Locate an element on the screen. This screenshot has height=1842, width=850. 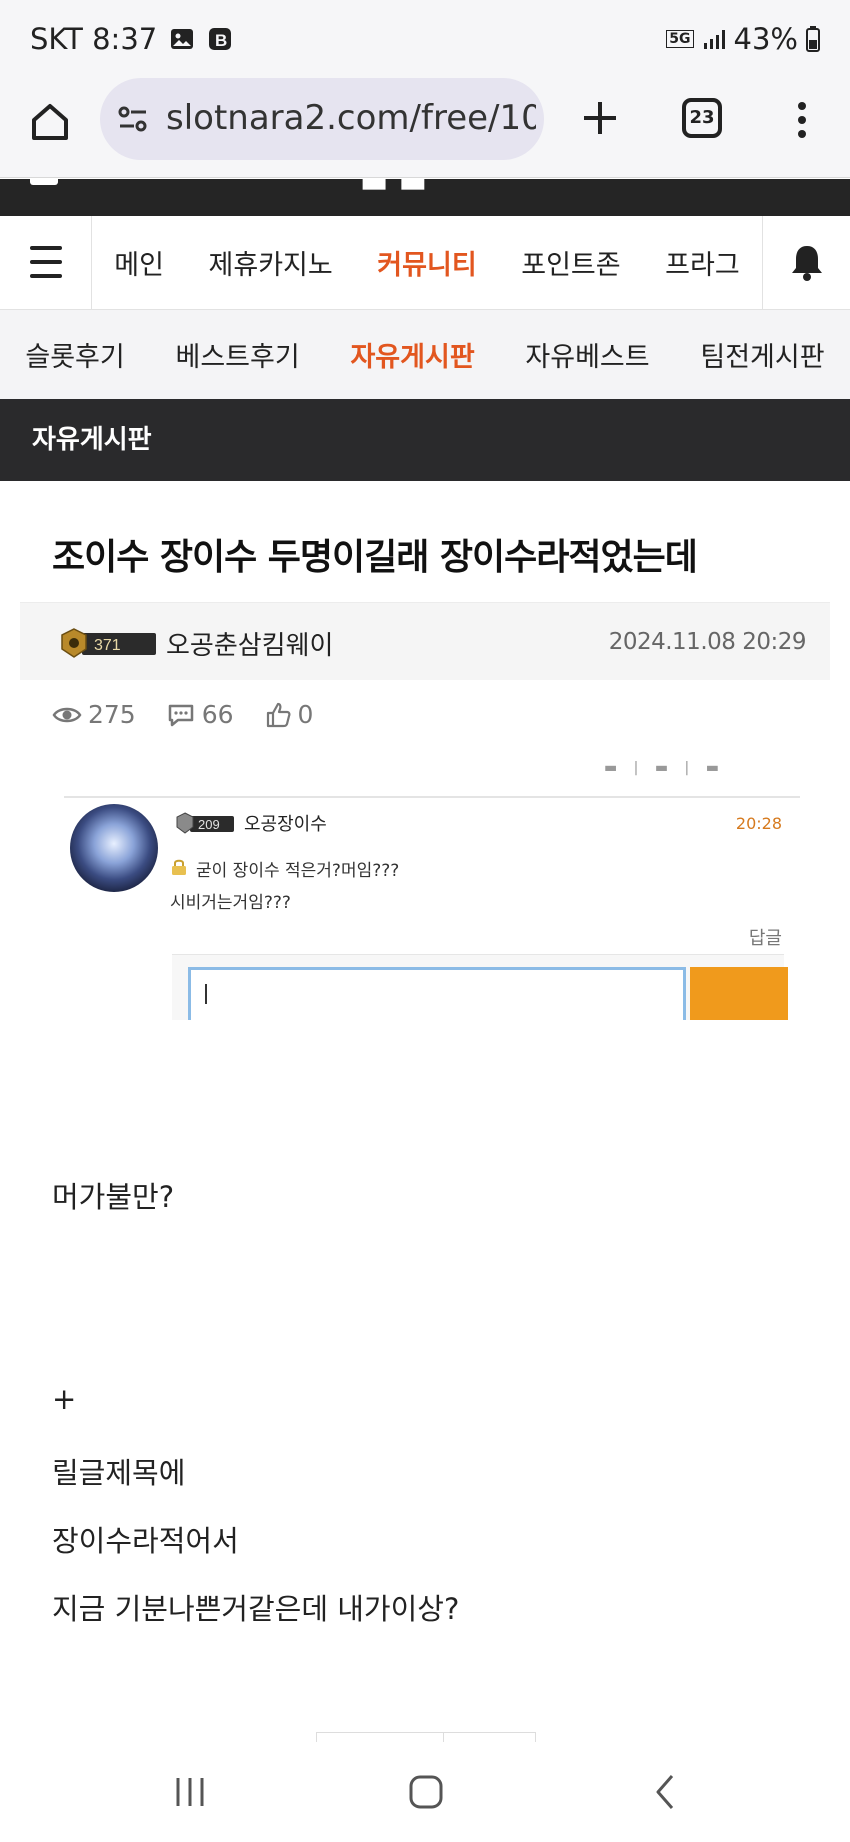
comment-icon is located at coordinates (180, 715).